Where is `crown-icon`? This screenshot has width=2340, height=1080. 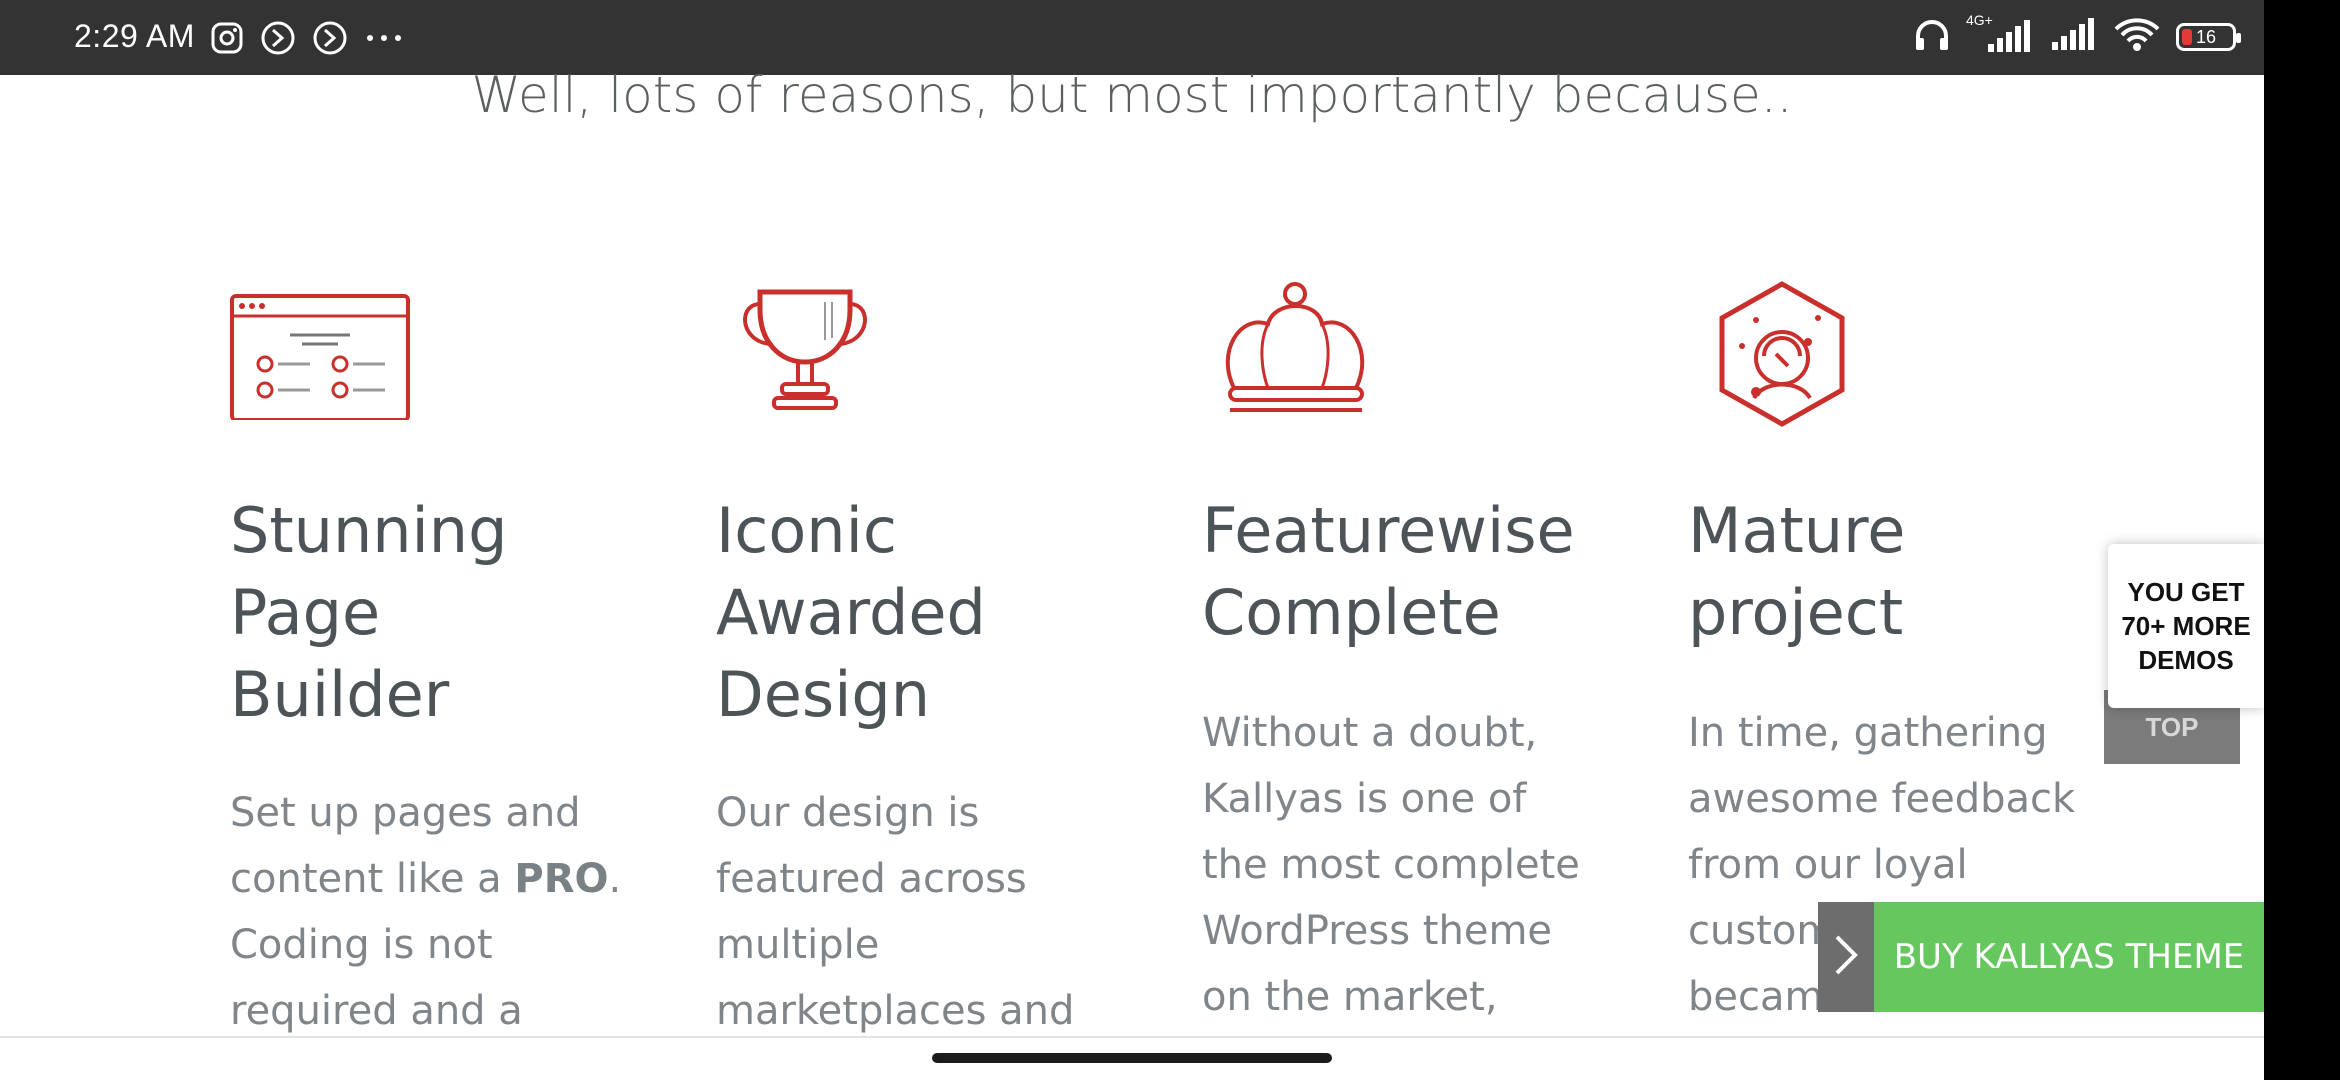 crown-icon is located at coordinates (1297, 355).